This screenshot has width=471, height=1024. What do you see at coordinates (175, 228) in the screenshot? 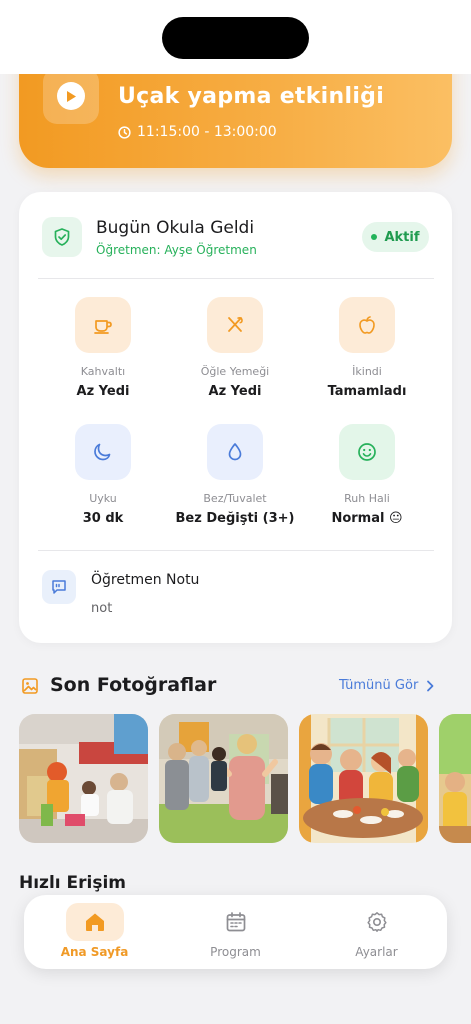
I see `attendance-title: Bugün Okula Geldi` at bounding box center [175, 228].